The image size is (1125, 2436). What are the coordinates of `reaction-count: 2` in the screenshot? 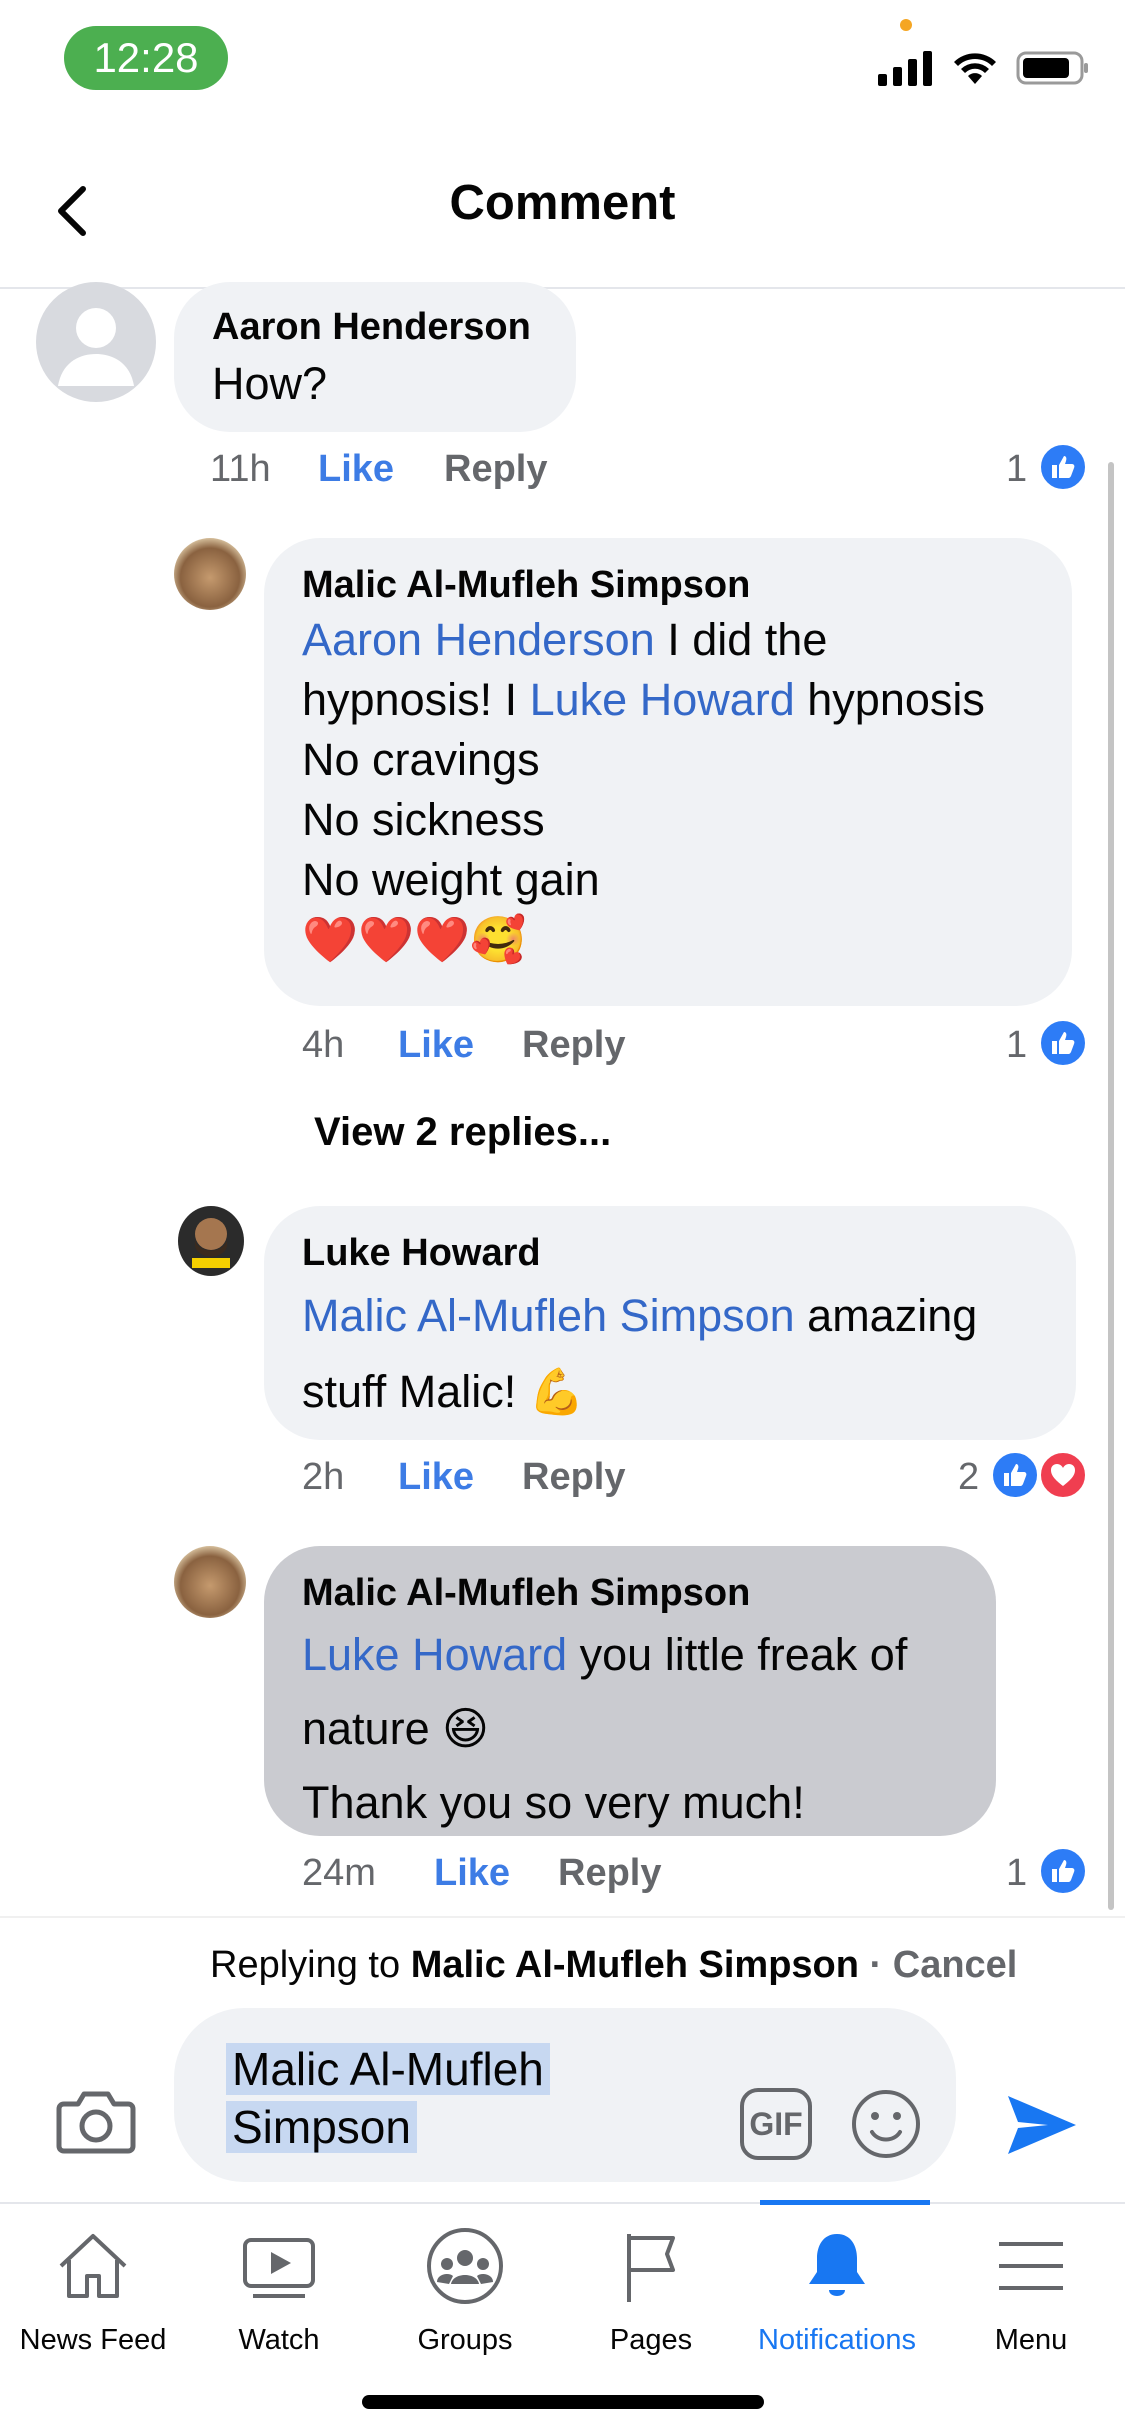 It's located at (968, 1477).